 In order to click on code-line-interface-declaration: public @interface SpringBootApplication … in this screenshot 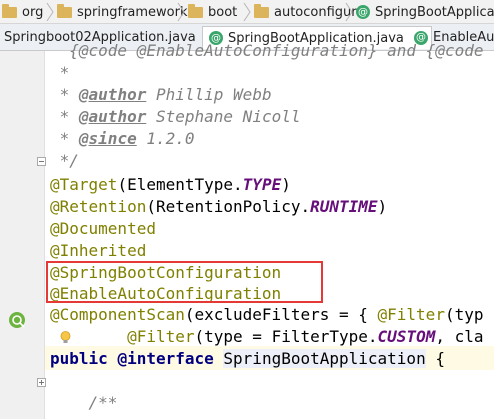, I will do `click(247, 359)`.